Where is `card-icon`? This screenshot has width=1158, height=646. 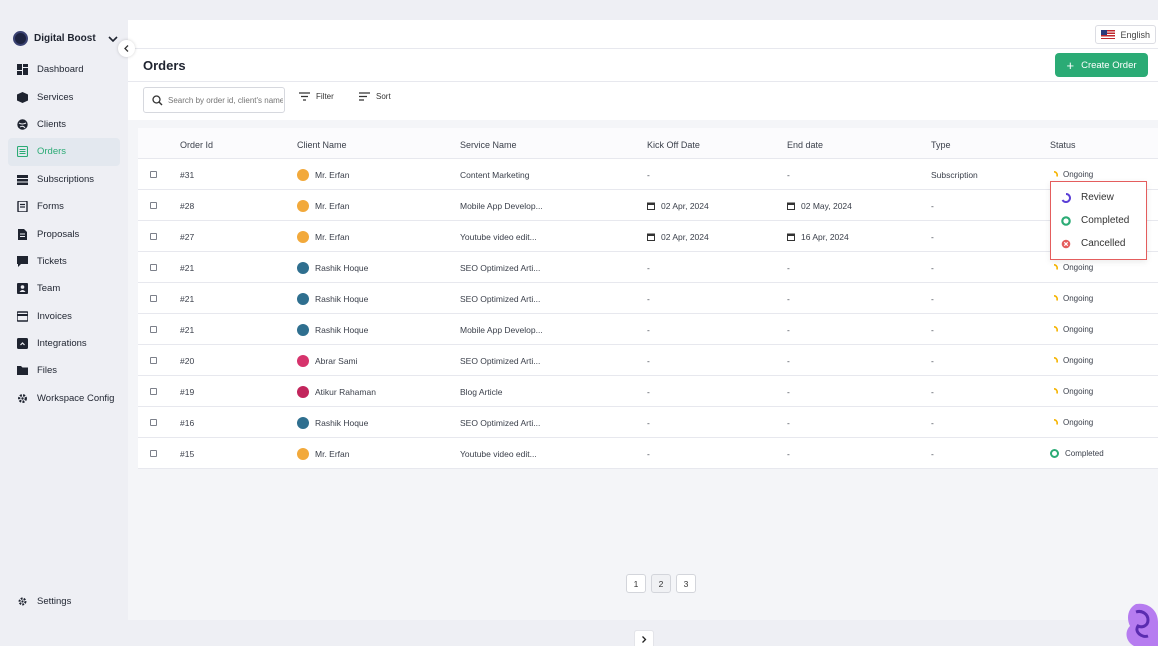
card-icon is located at coordinates (22, 316).